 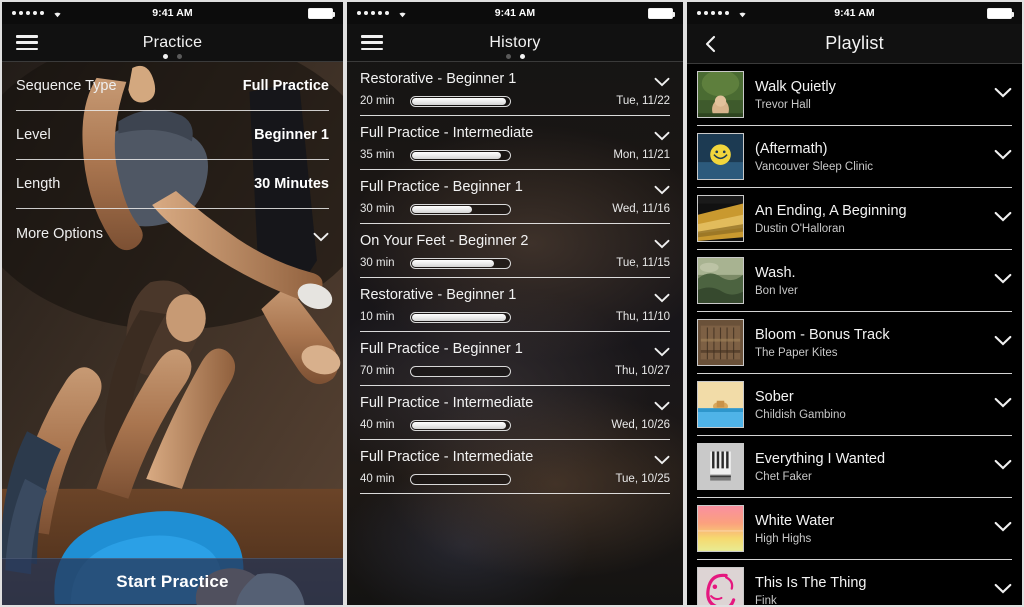 I want to click on playlist-track-row: Sober Childish Gambino, so click(x=854, y=405).